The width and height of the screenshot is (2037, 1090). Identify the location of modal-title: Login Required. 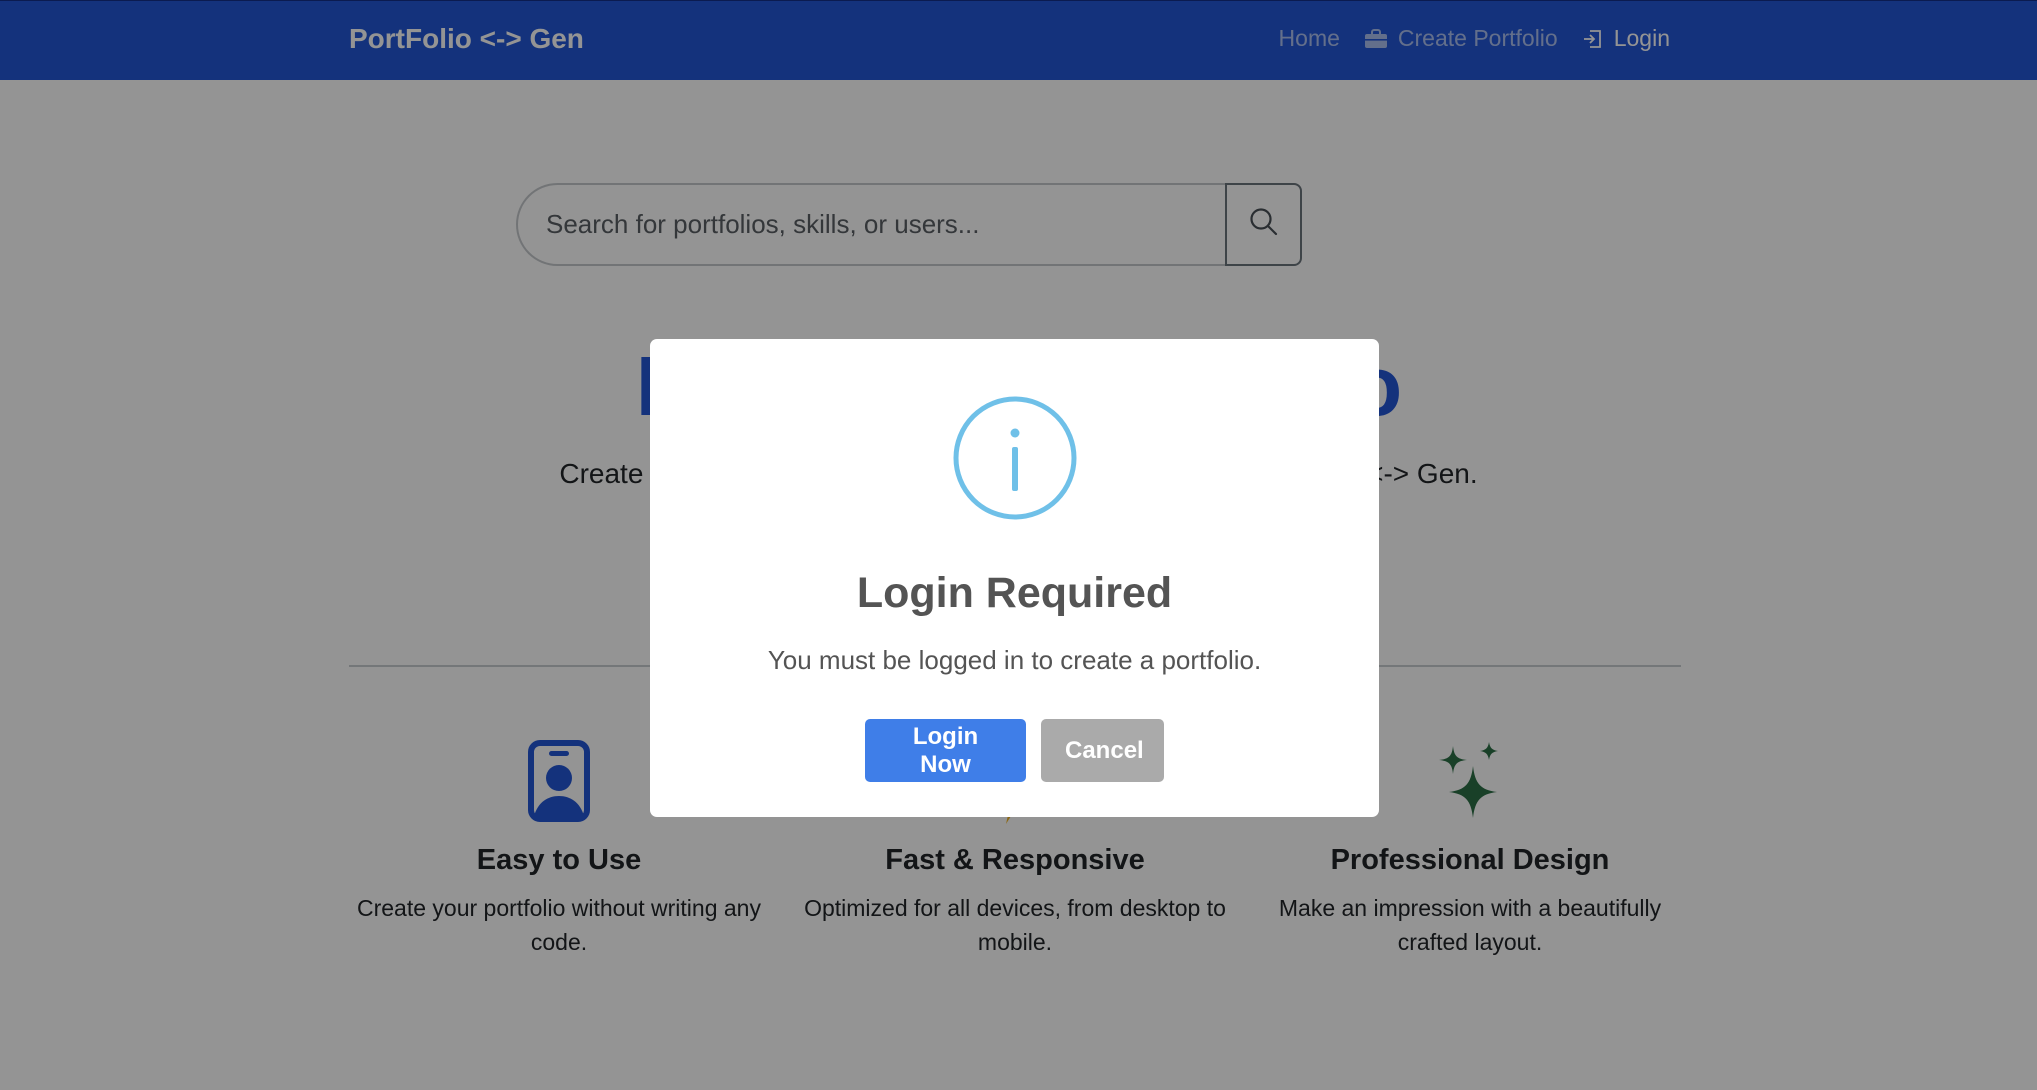
(1014, 593).